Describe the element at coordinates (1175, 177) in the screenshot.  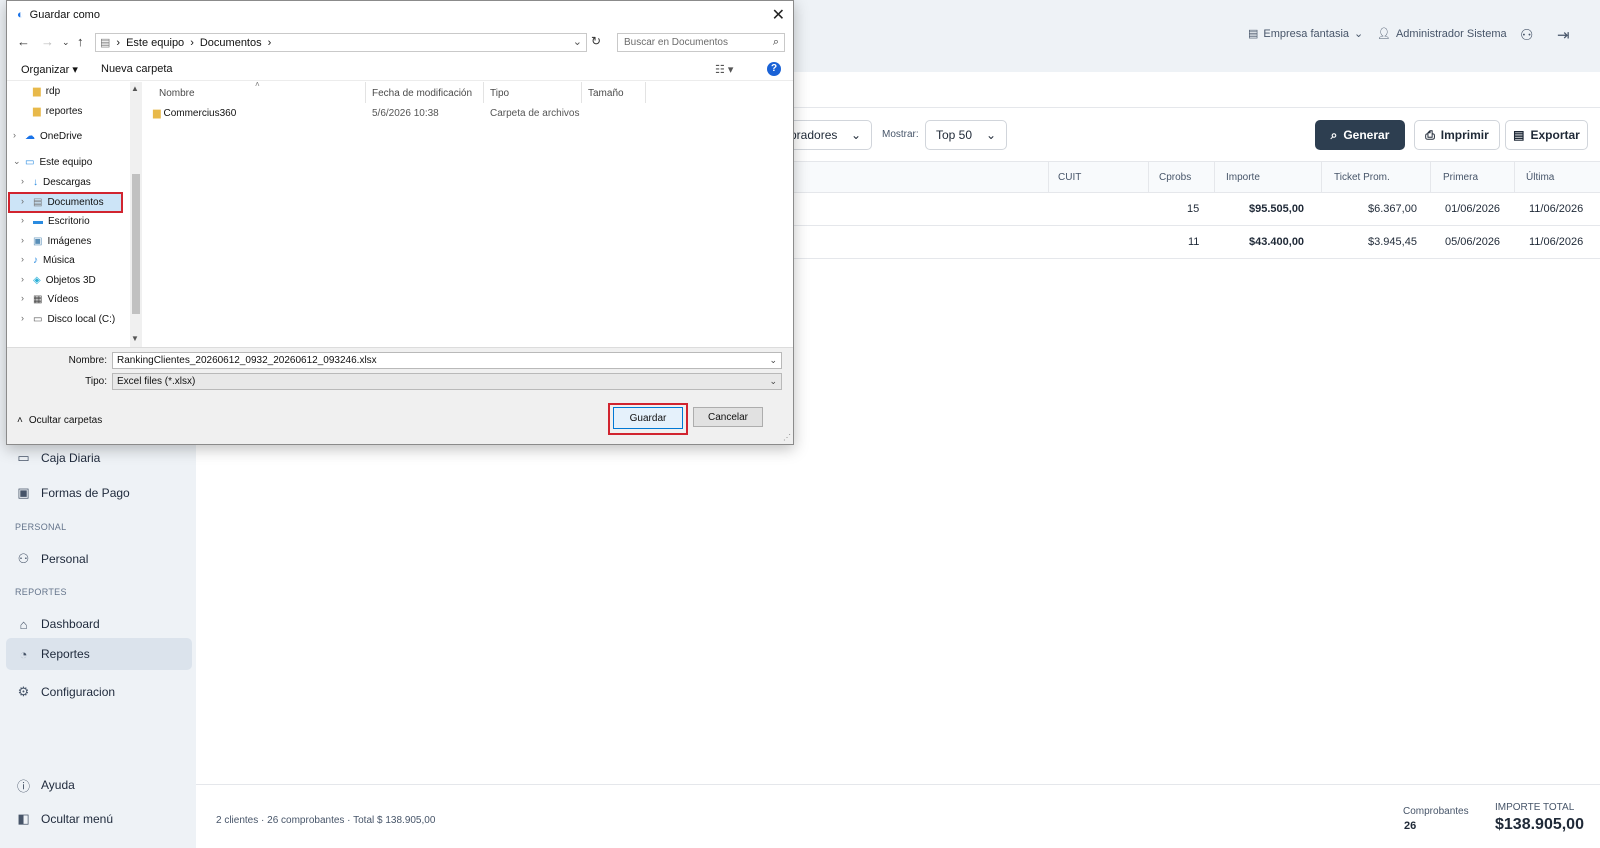
I see `column-header-cprobs: Cprobs` at that location.